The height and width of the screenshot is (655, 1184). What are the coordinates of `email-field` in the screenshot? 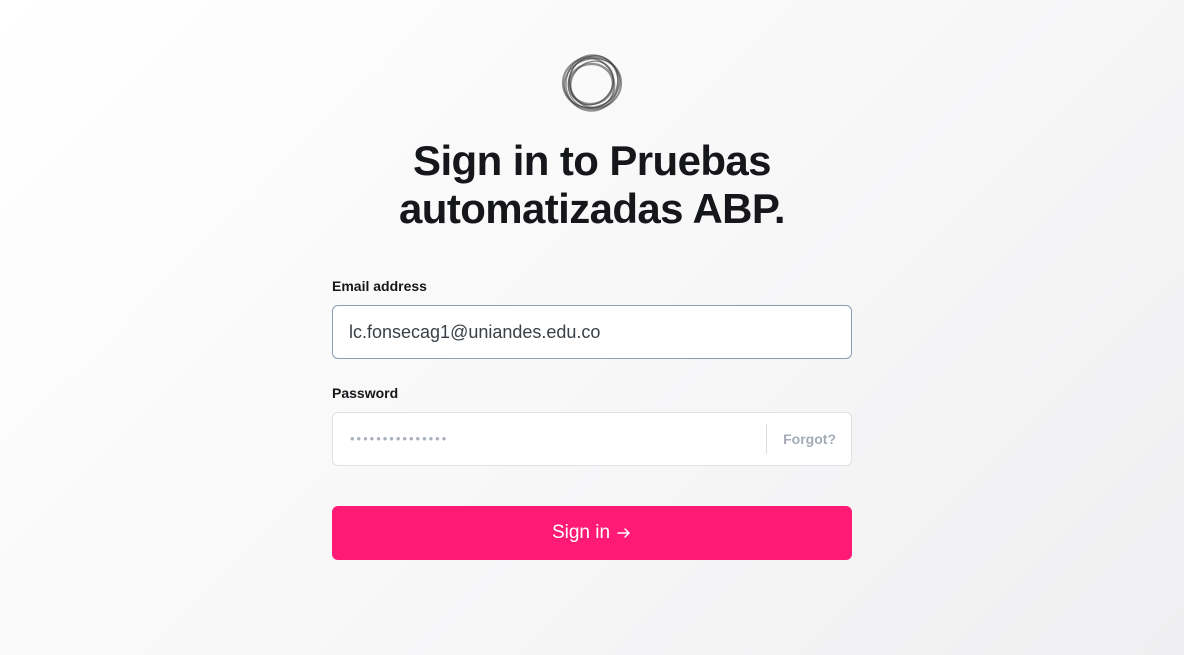 It's located at (592, 332).